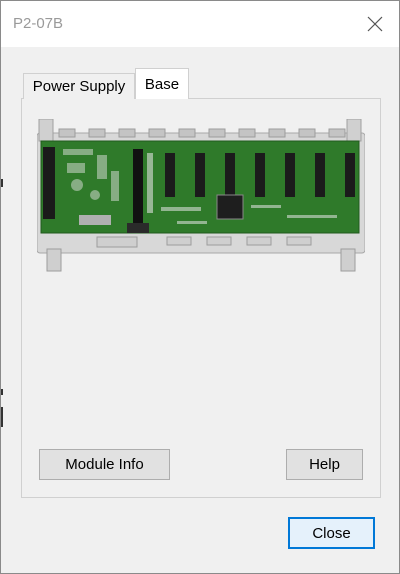  I want to click on module-info-button: Module Info, so click(104, 464).